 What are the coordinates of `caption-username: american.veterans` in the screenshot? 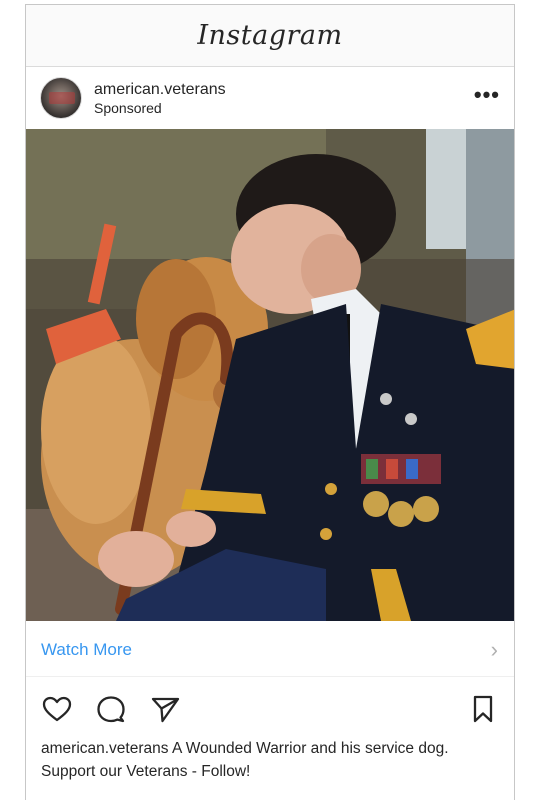 It's located at (105, 748).